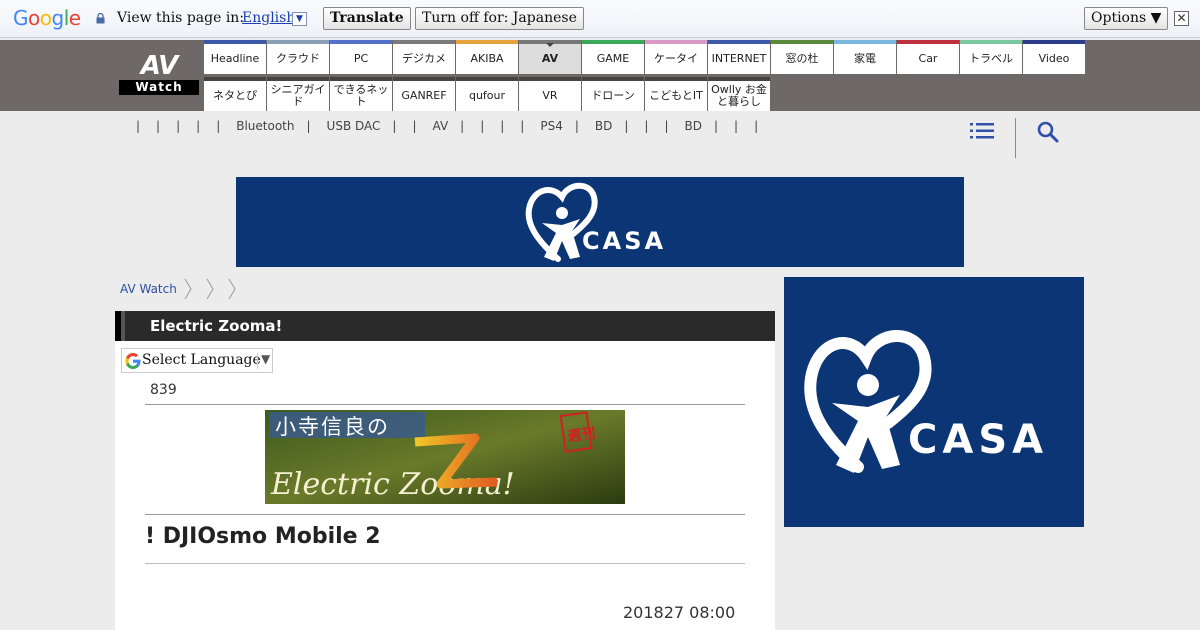 The width and height of the screenshot is (1200, 630). I want to click on breadcrumb: AV Watch, so click(181, 289).